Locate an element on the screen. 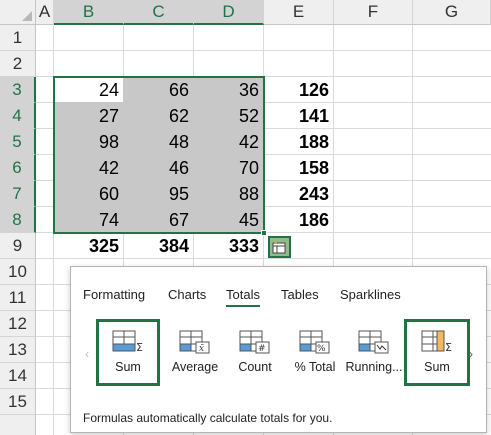 The height and width of the screenshot is (435, 491). row-header-4: 4 is located at coordinates (18, 116).